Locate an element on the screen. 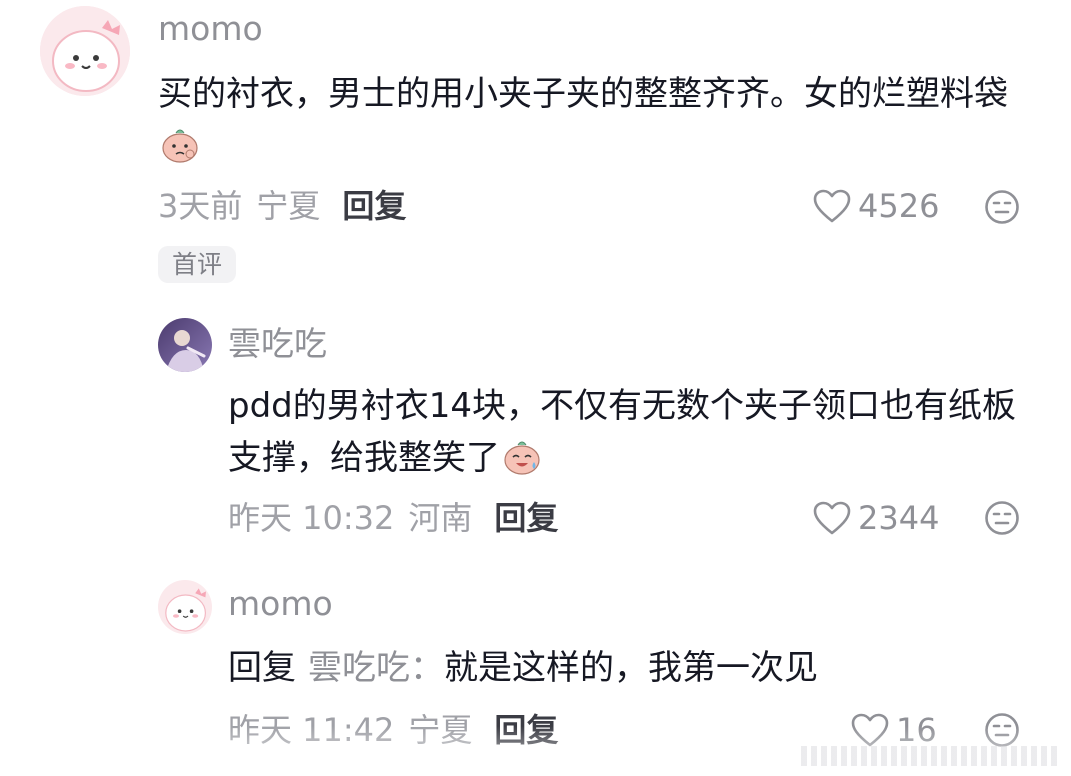 The image size is (1071, 776). like-button: 16 is located at coordinates (893, 730).